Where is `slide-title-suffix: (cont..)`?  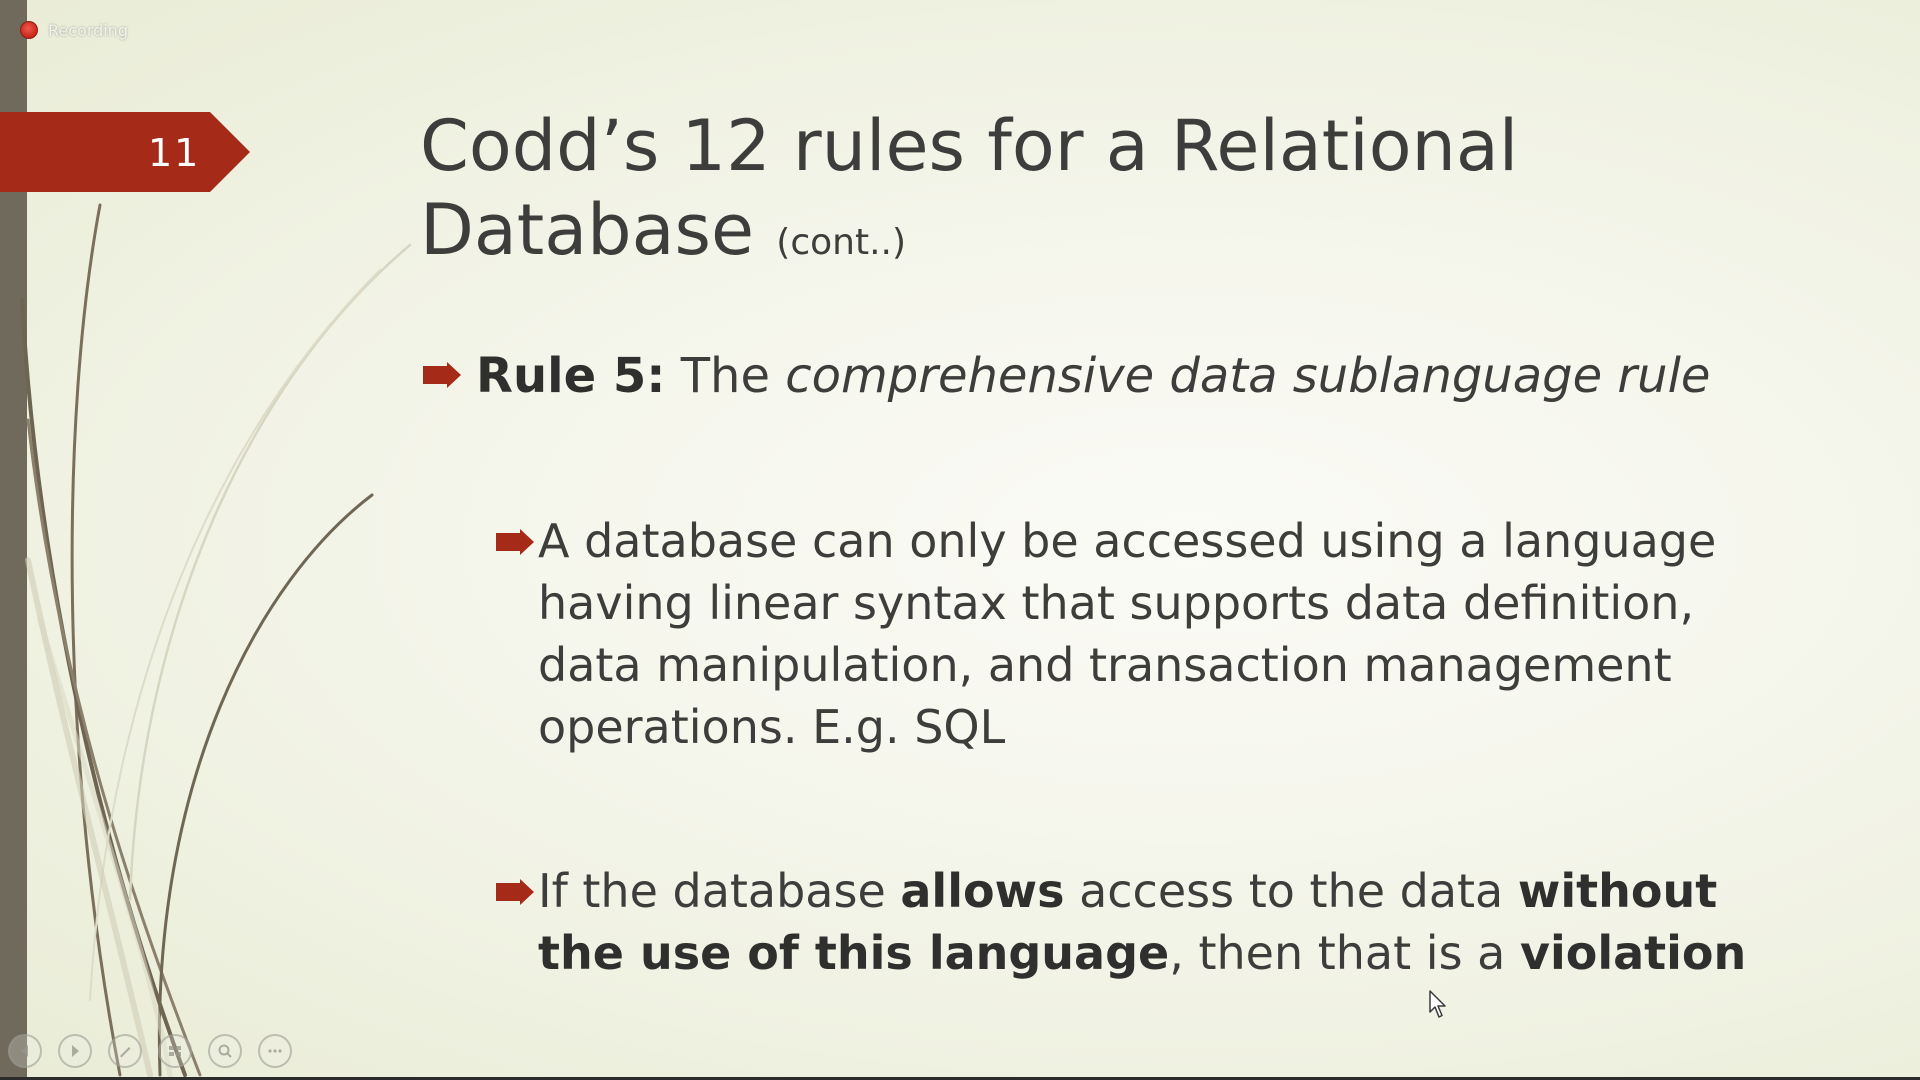
slide-title-suffix: (cont..) is located at coordinates (841, 242).